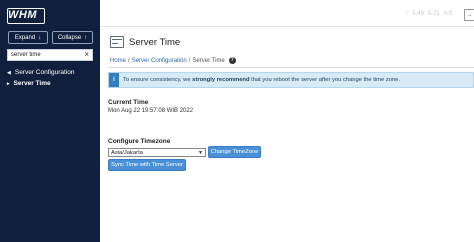 Image resolution: width=474 pixels, height=242 pixels. What do you see at coordinates (9, 72) in the screenshot?
I see `collapse-triangle-icon: ◀` at bounding box center [9, 72].